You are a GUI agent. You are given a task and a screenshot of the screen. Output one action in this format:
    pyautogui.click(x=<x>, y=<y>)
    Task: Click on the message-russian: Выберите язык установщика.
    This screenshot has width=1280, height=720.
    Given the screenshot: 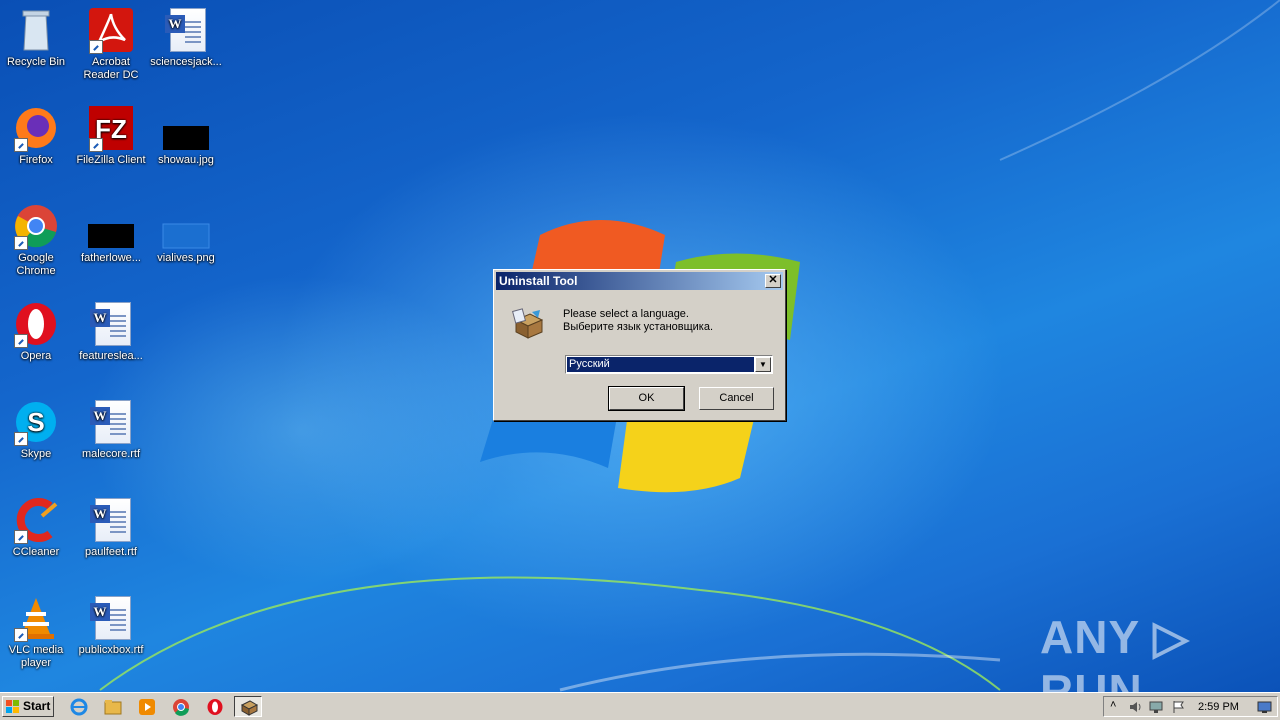 What is the action you would take?
    pyautogui.click(x=638, y=327)
    